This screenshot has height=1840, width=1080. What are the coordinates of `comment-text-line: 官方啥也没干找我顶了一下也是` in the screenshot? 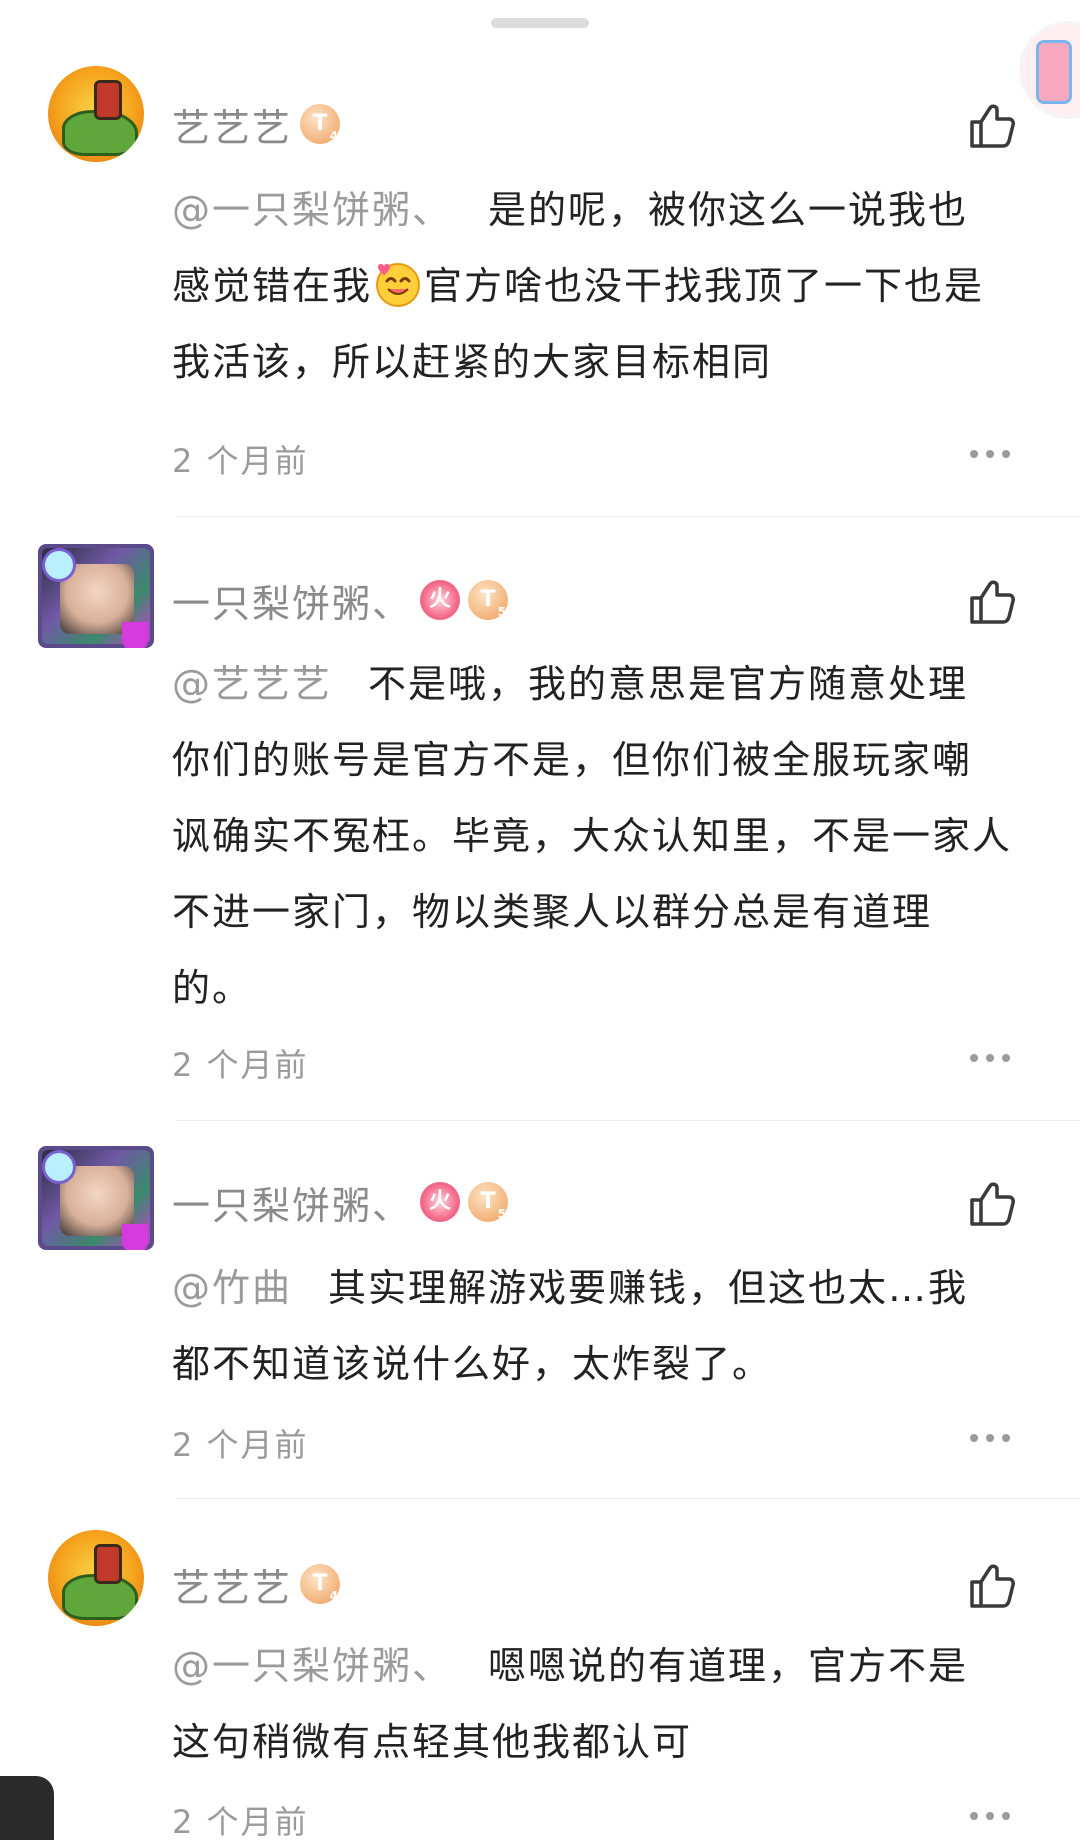 It's located at (704, 286).